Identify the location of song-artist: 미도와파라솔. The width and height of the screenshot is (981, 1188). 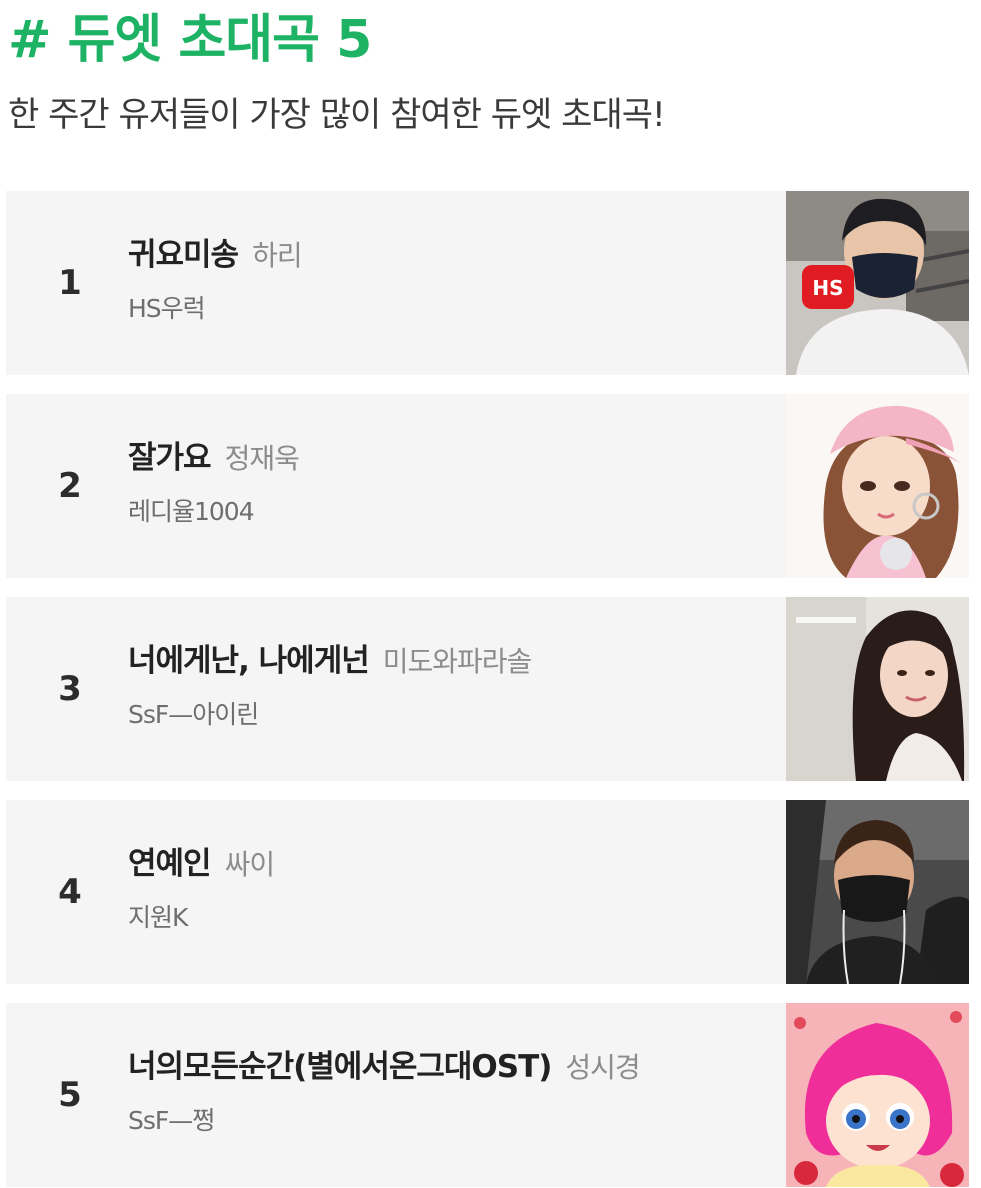
(457, 661).